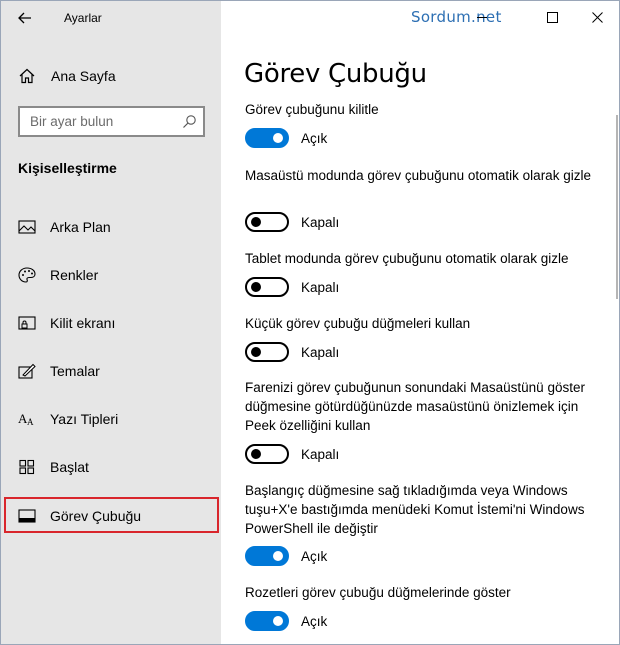  I want to click on sidebar-item-temalar: Temalar, so click(111, 371).